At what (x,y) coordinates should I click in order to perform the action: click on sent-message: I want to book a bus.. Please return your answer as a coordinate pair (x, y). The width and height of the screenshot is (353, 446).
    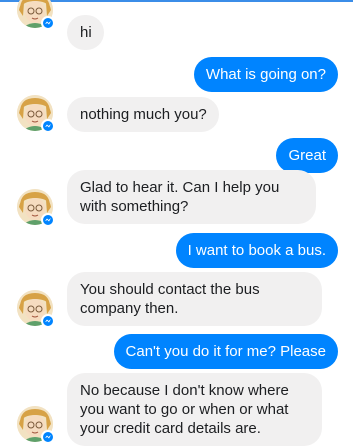
    Looking at the image, I should click on (256, 250).